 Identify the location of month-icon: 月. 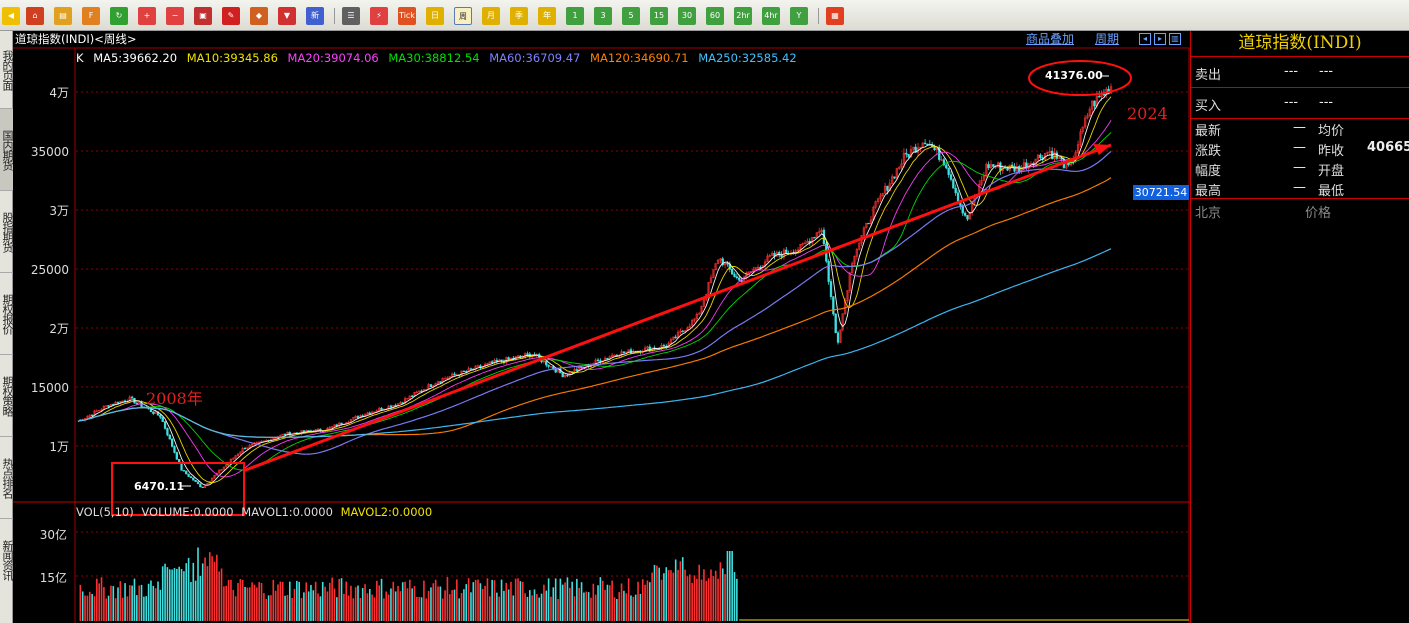
(491, 16).